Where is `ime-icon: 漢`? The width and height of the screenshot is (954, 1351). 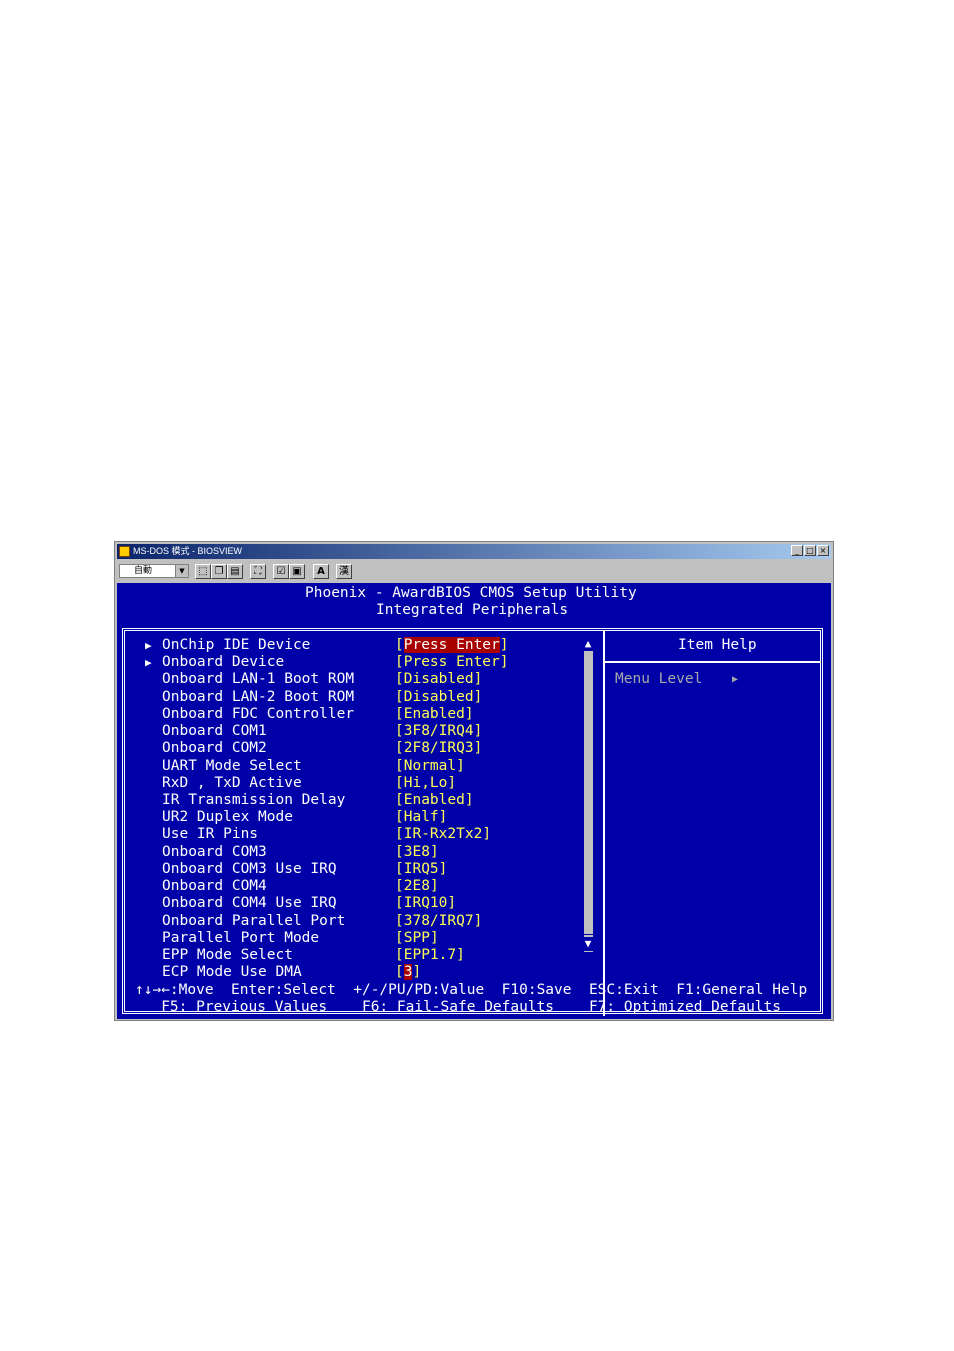
ime-icon: 漢 is located at coordinates (344, 571).